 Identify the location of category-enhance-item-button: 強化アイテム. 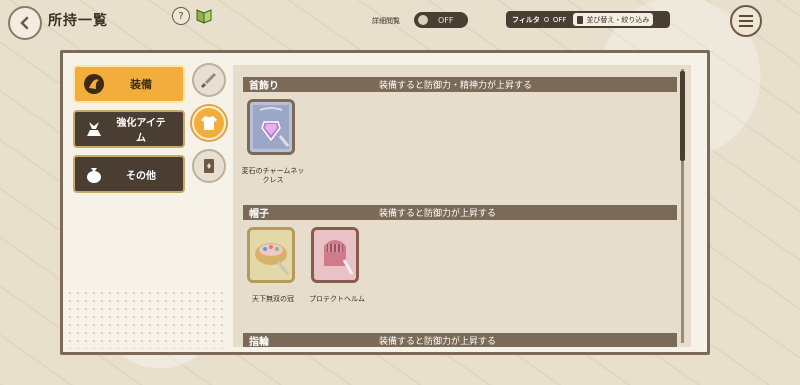
(129, 129).